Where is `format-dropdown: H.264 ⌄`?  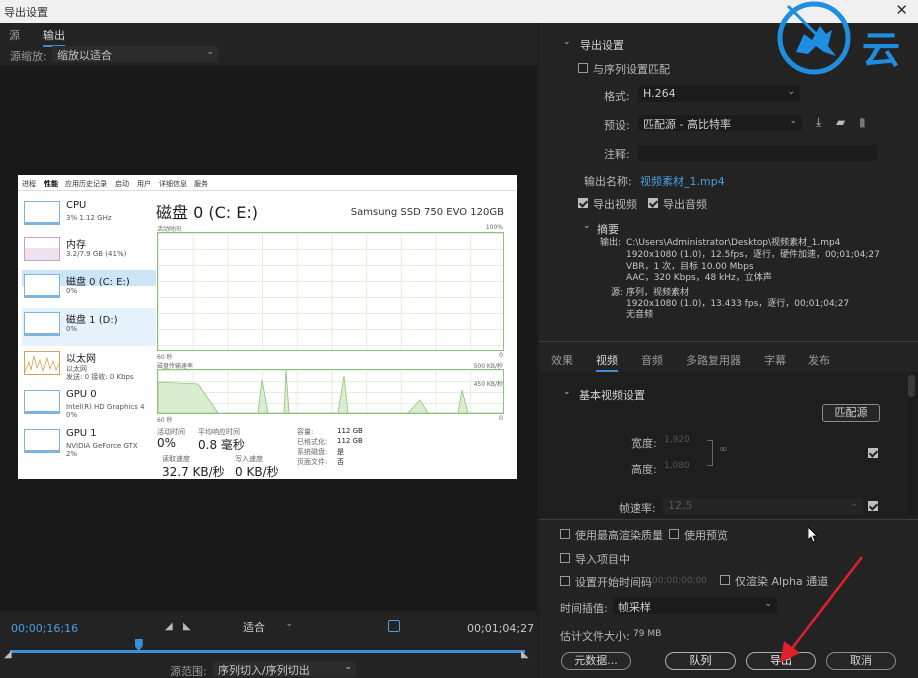 format-dropdown: H.264 ⌄ is located at coordinates (719, 94).